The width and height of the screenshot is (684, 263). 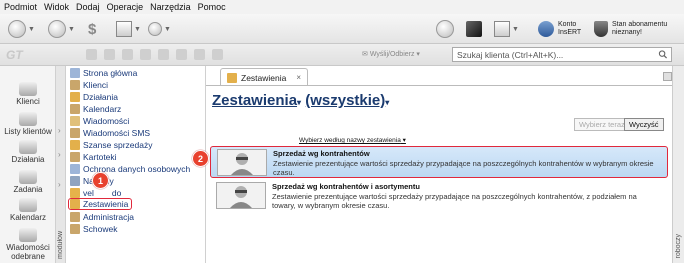 What do you see at coordinates (100, 180) in the screenshot?
I see `step-badge-1: 1` at bounding box center [100, 180].